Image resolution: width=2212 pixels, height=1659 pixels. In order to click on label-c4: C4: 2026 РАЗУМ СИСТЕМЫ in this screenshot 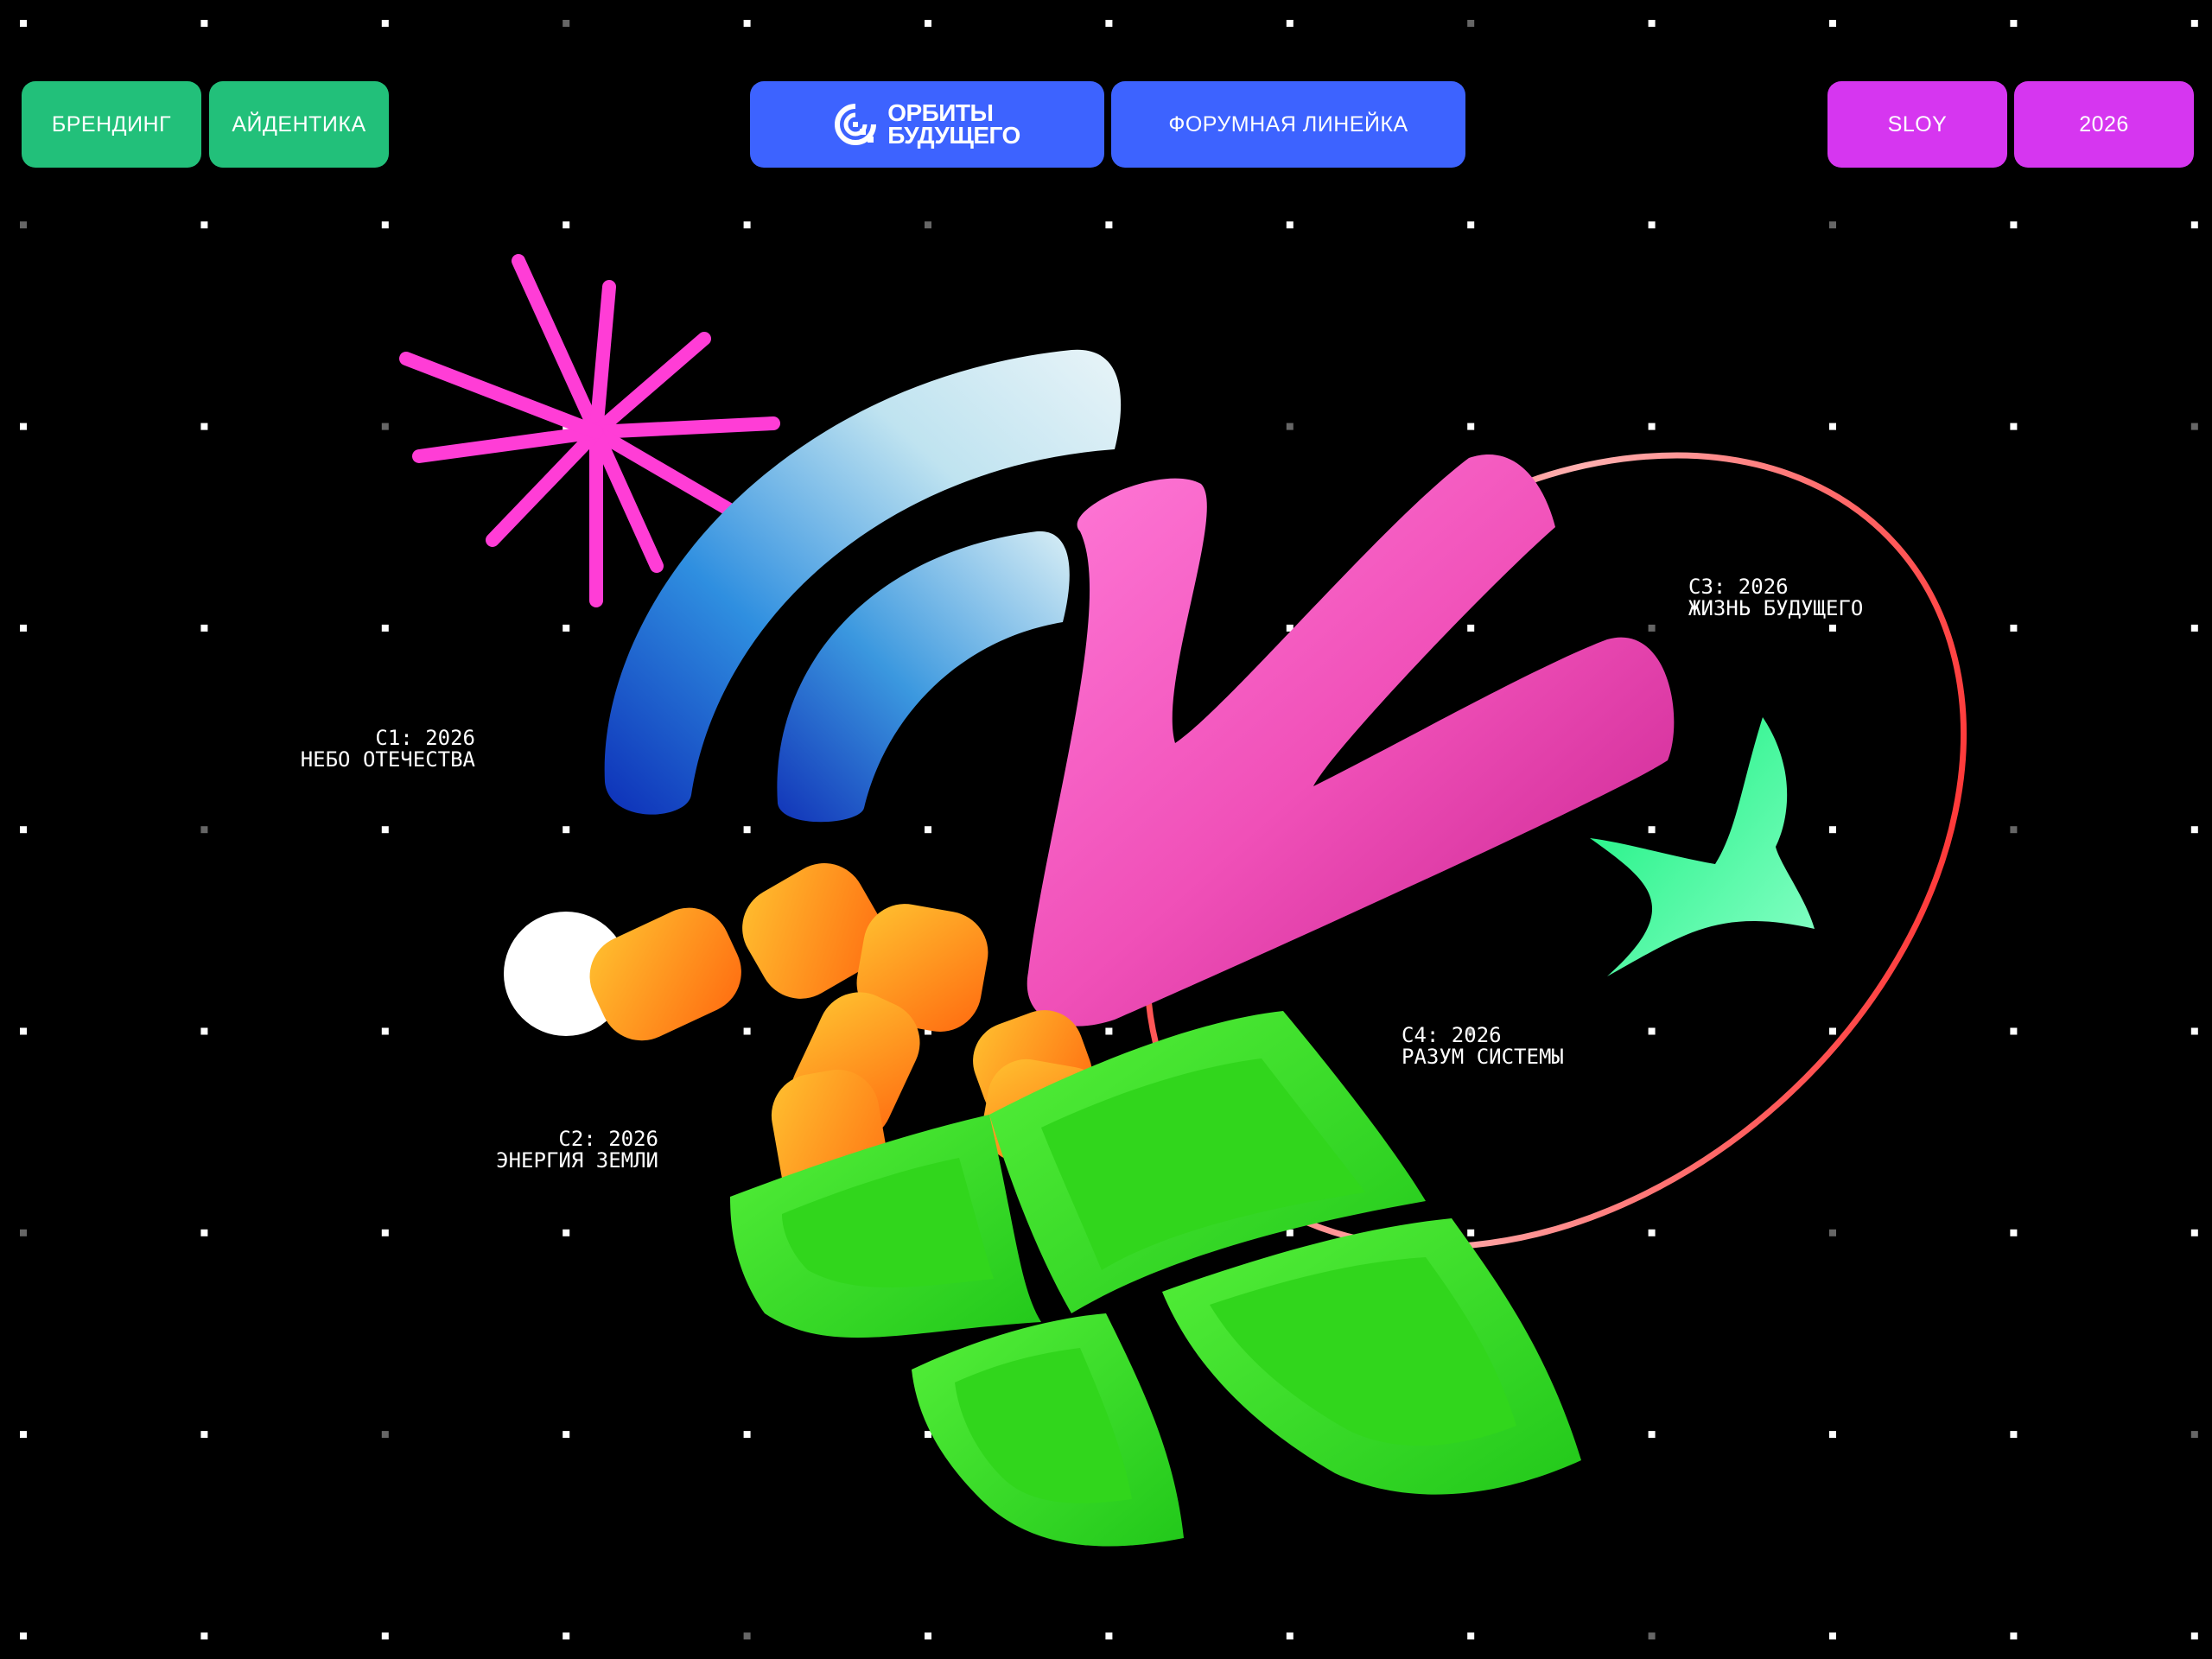, I will do `click(1483, 1046)`.